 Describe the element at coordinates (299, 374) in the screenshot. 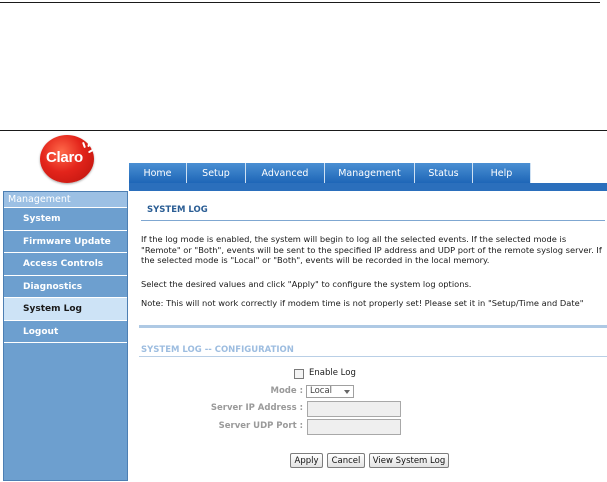

I see `enable-log-checkbox` at that location.